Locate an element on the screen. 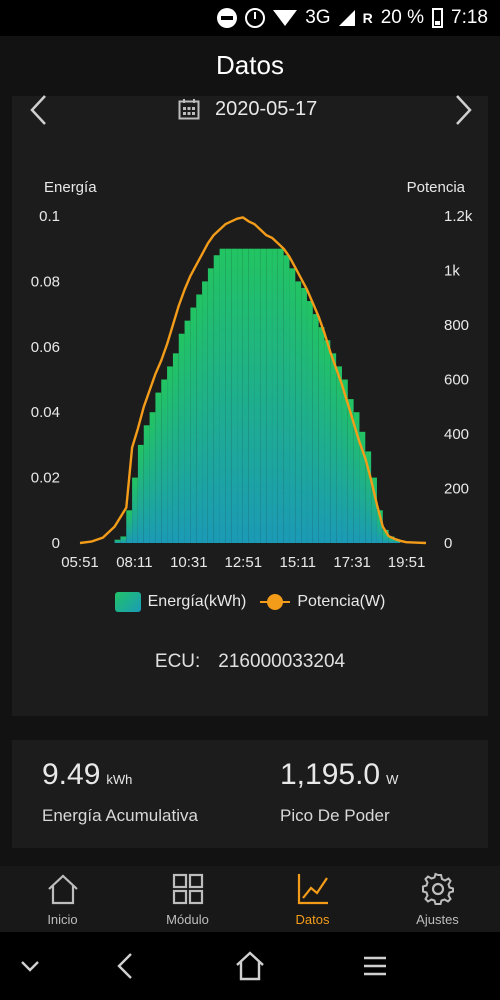 The height and width of the screenshot is (1000, 500). tab-label: Módulo is located at coordinates (187, 919).